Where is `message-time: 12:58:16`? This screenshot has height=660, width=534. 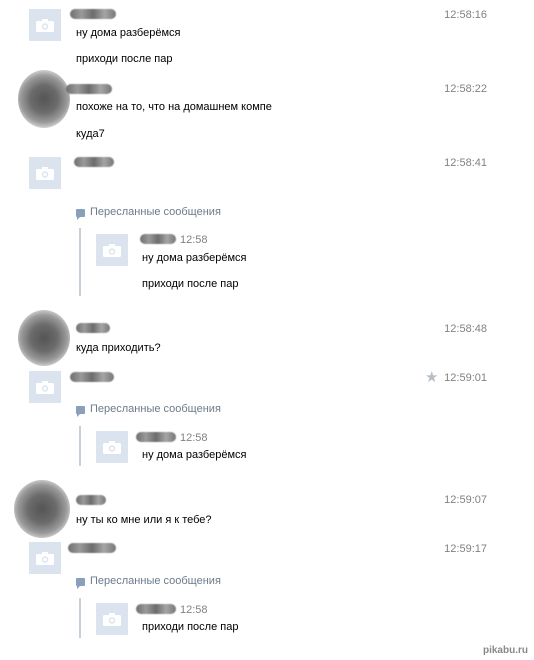 message-time: 12:58:16 is located at coordinates (447, 15).